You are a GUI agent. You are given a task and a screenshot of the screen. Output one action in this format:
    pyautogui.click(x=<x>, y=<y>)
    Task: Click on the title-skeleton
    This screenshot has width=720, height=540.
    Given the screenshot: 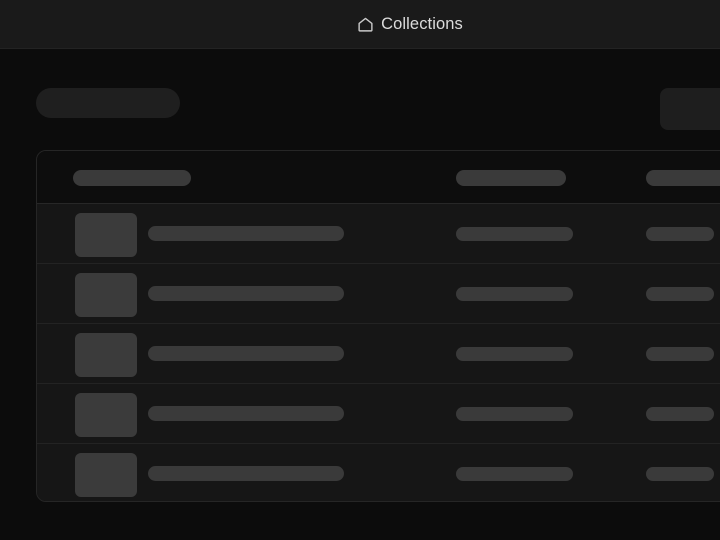 What is the action you would take?
    pyautogui.click(x=108, y=103)
    